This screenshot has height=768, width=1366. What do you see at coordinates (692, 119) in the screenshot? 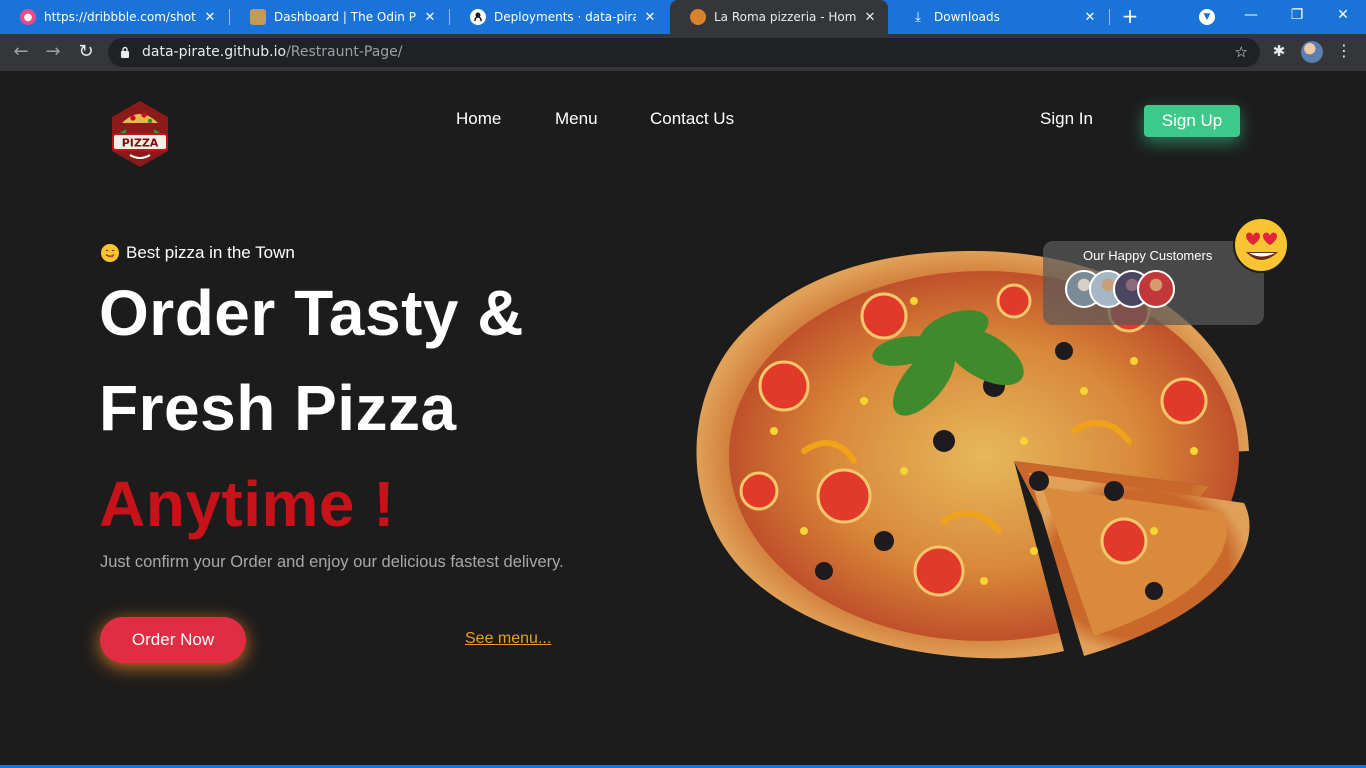
I see `nav-contact-link: Contact Us` at bounding box center [692, 119].